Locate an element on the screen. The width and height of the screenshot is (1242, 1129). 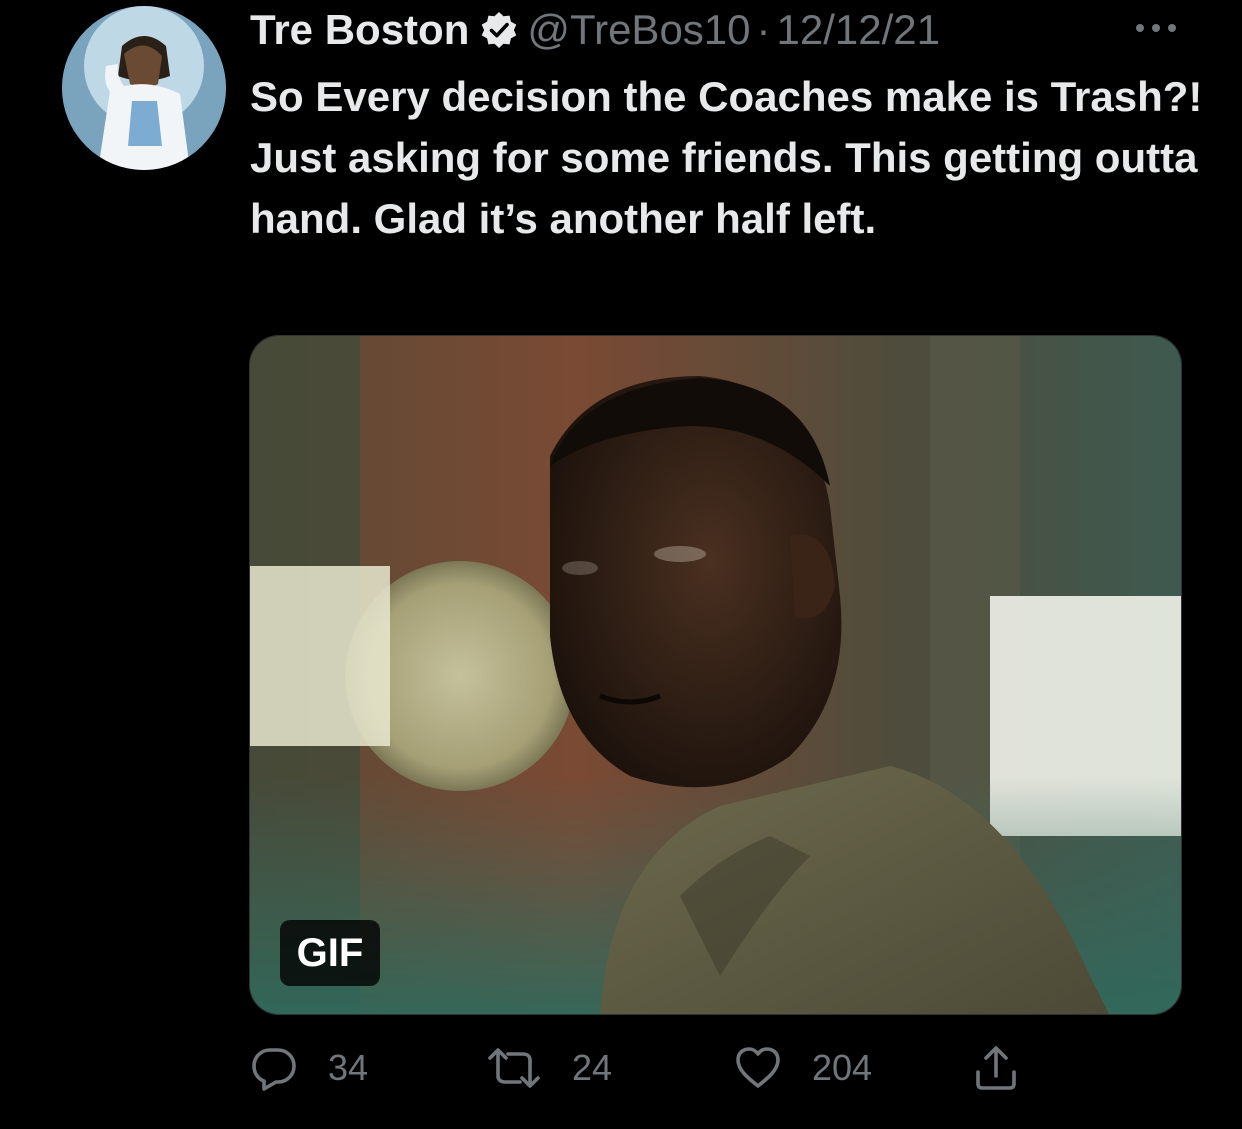
avatar-photo is located at coordinates (144, 88).